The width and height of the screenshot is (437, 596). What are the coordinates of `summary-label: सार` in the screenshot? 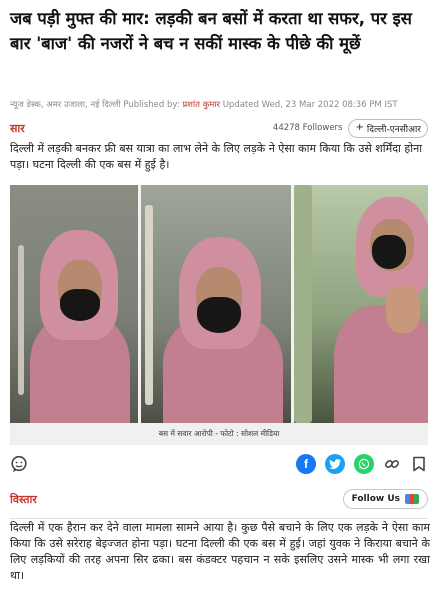 It's located at (17, 128).